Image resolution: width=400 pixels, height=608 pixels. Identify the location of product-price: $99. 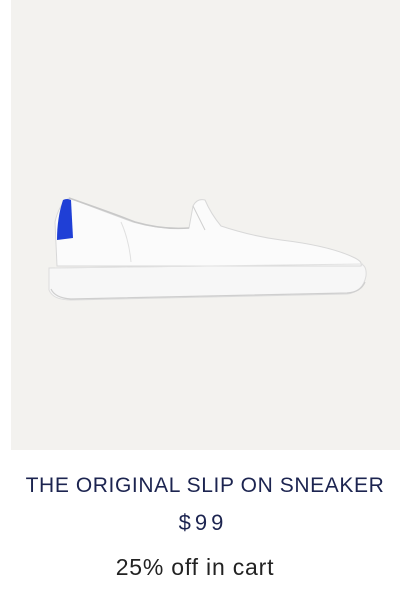
(203, 522).